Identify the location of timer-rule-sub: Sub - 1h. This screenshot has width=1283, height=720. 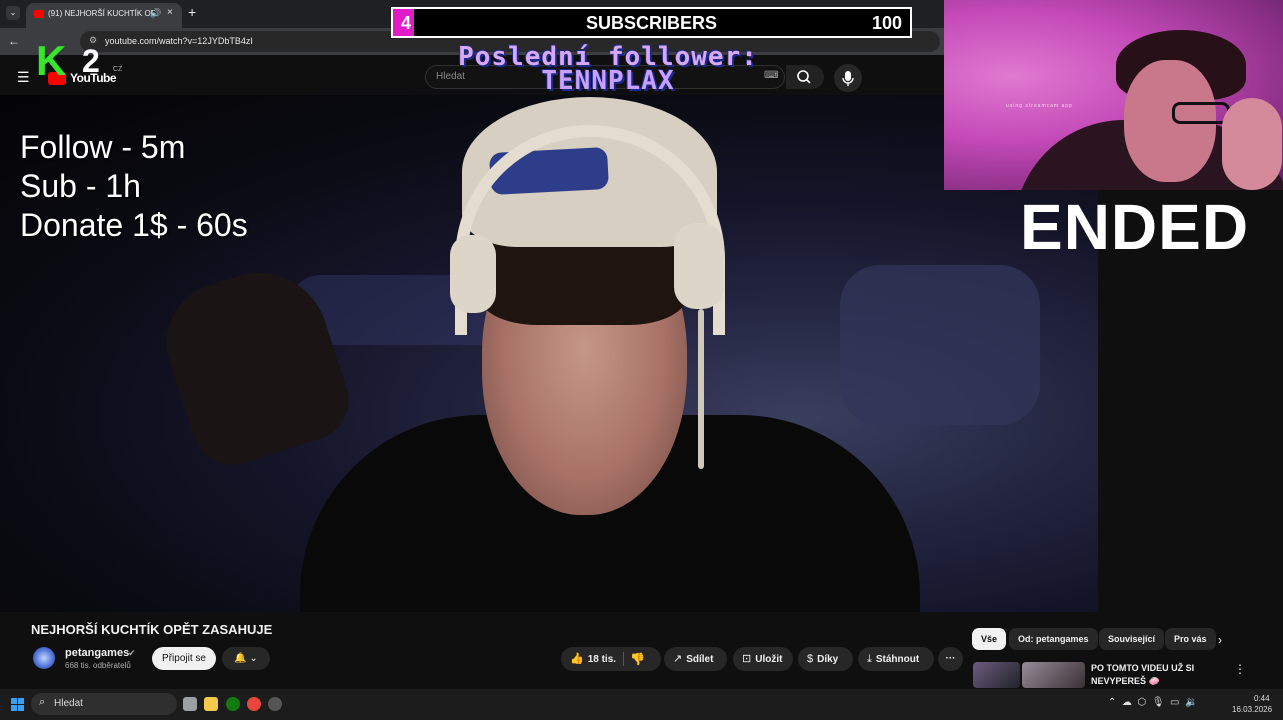
(80, 186).